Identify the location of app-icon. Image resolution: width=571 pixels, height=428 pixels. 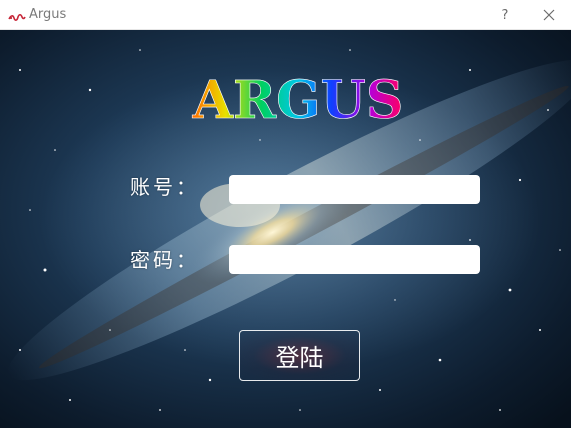
(17, 15).